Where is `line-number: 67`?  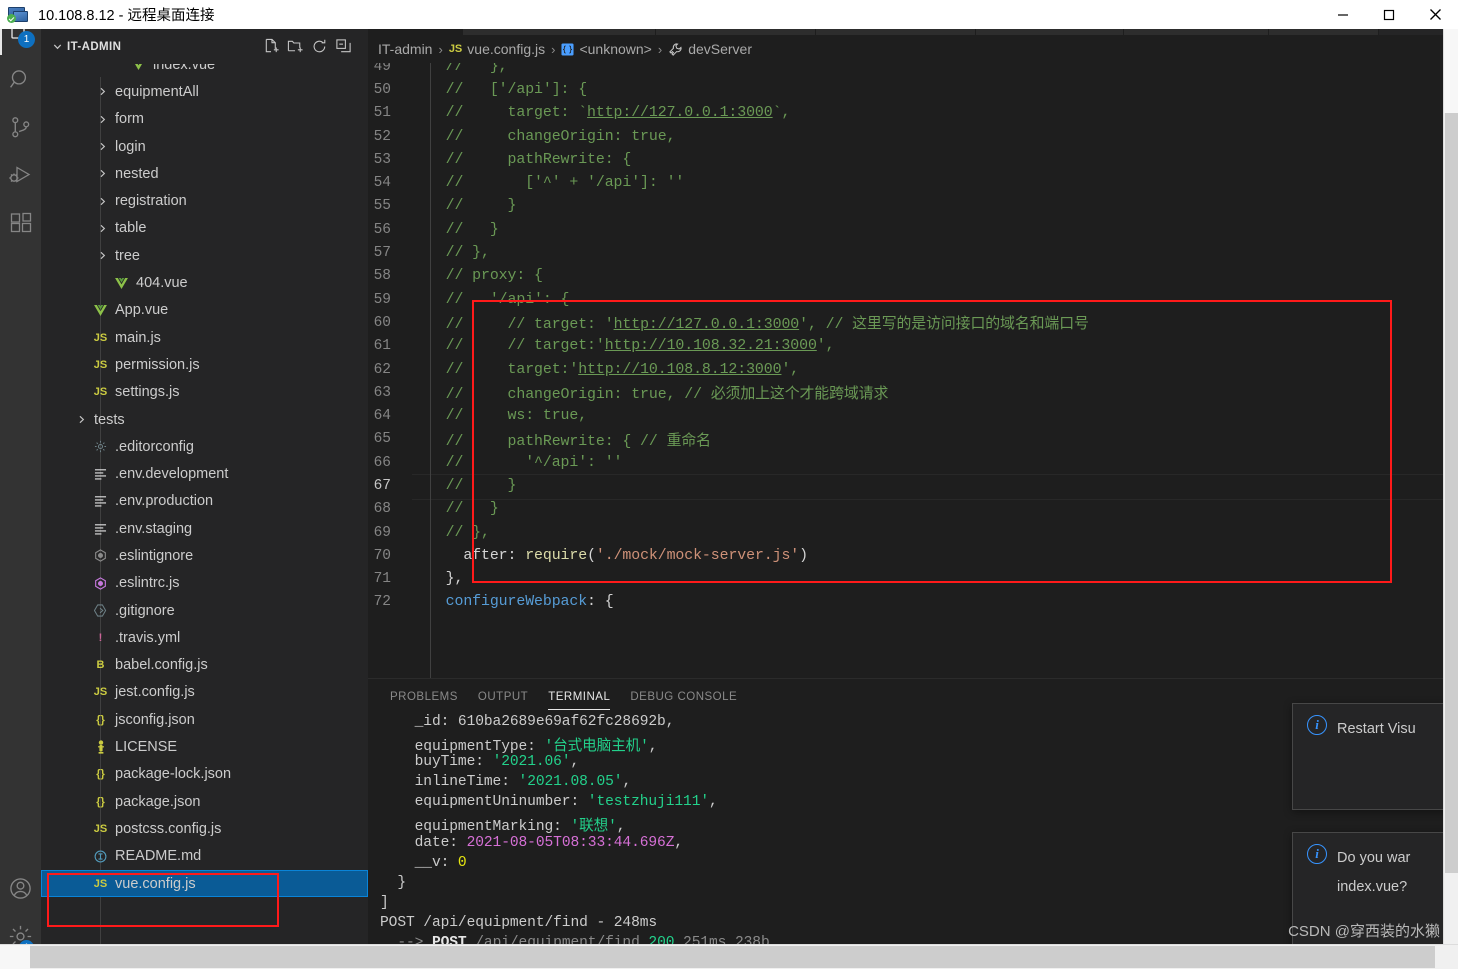
line-number: 67 is located at coordinates (382, 485).